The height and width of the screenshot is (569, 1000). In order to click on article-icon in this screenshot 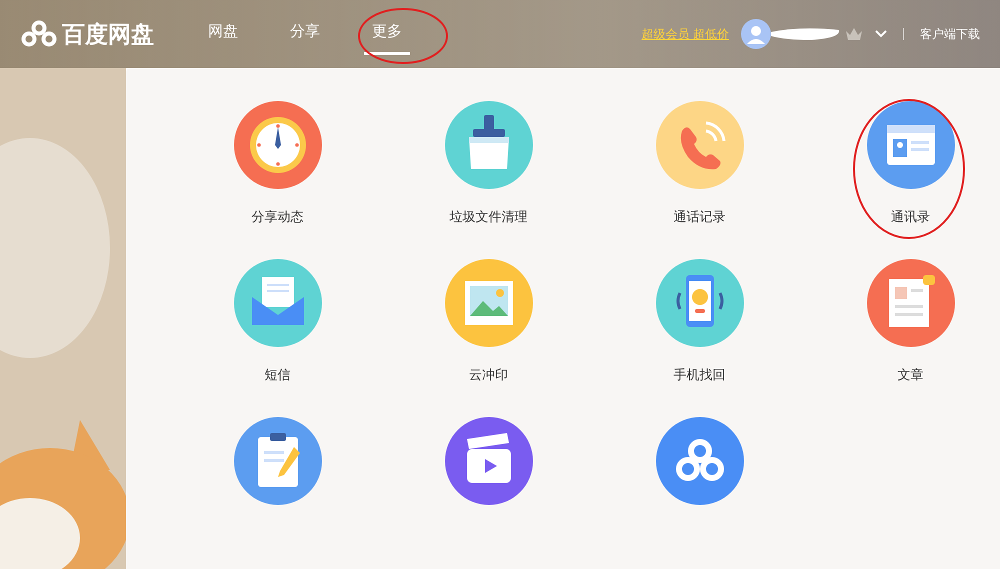, I will do `click(910, 303)`.